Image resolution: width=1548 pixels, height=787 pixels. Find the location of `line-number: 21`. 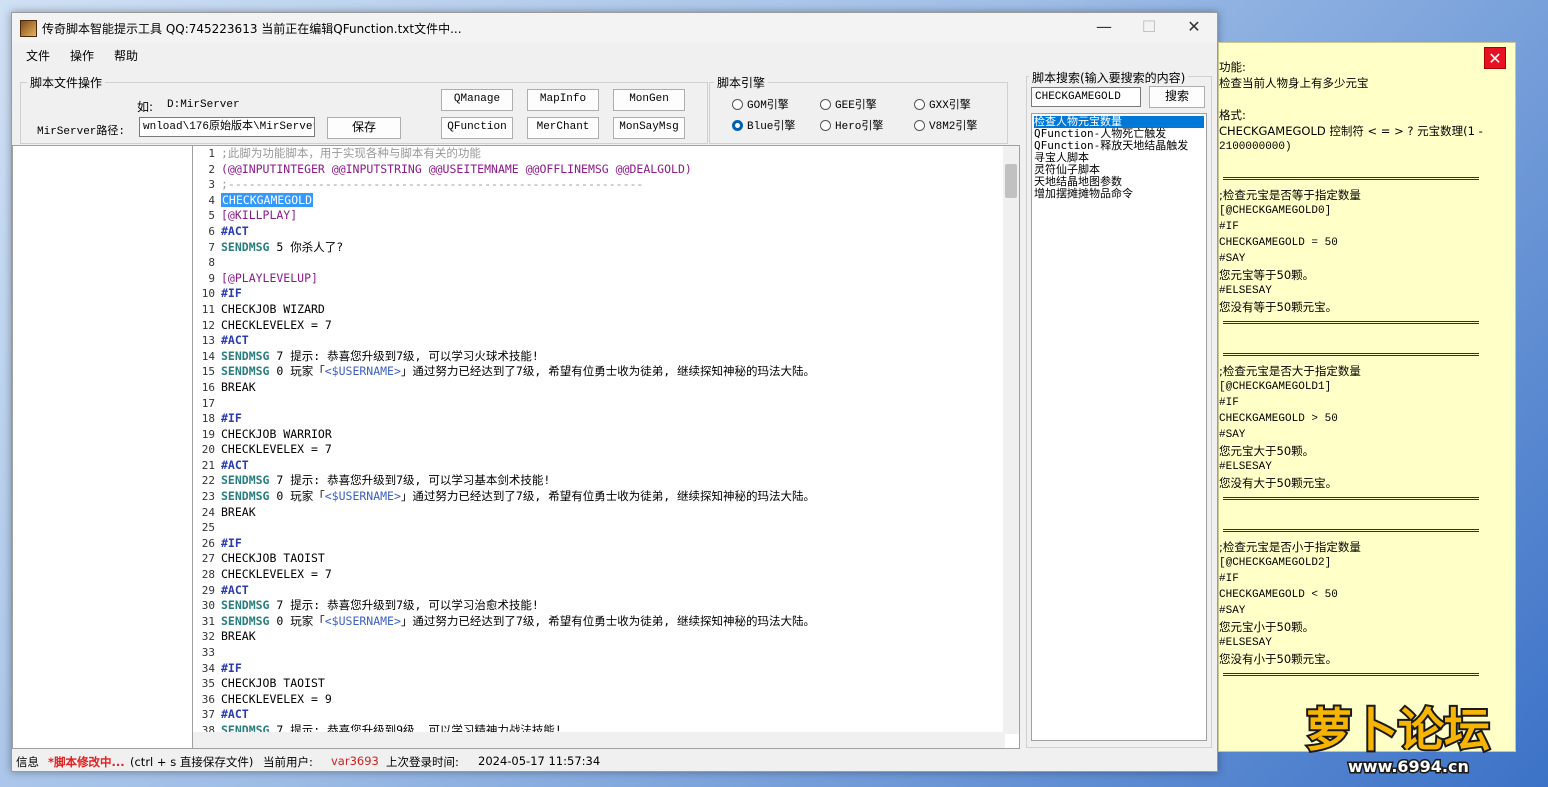

line-number: 21 is located at coordinates (208, 465).